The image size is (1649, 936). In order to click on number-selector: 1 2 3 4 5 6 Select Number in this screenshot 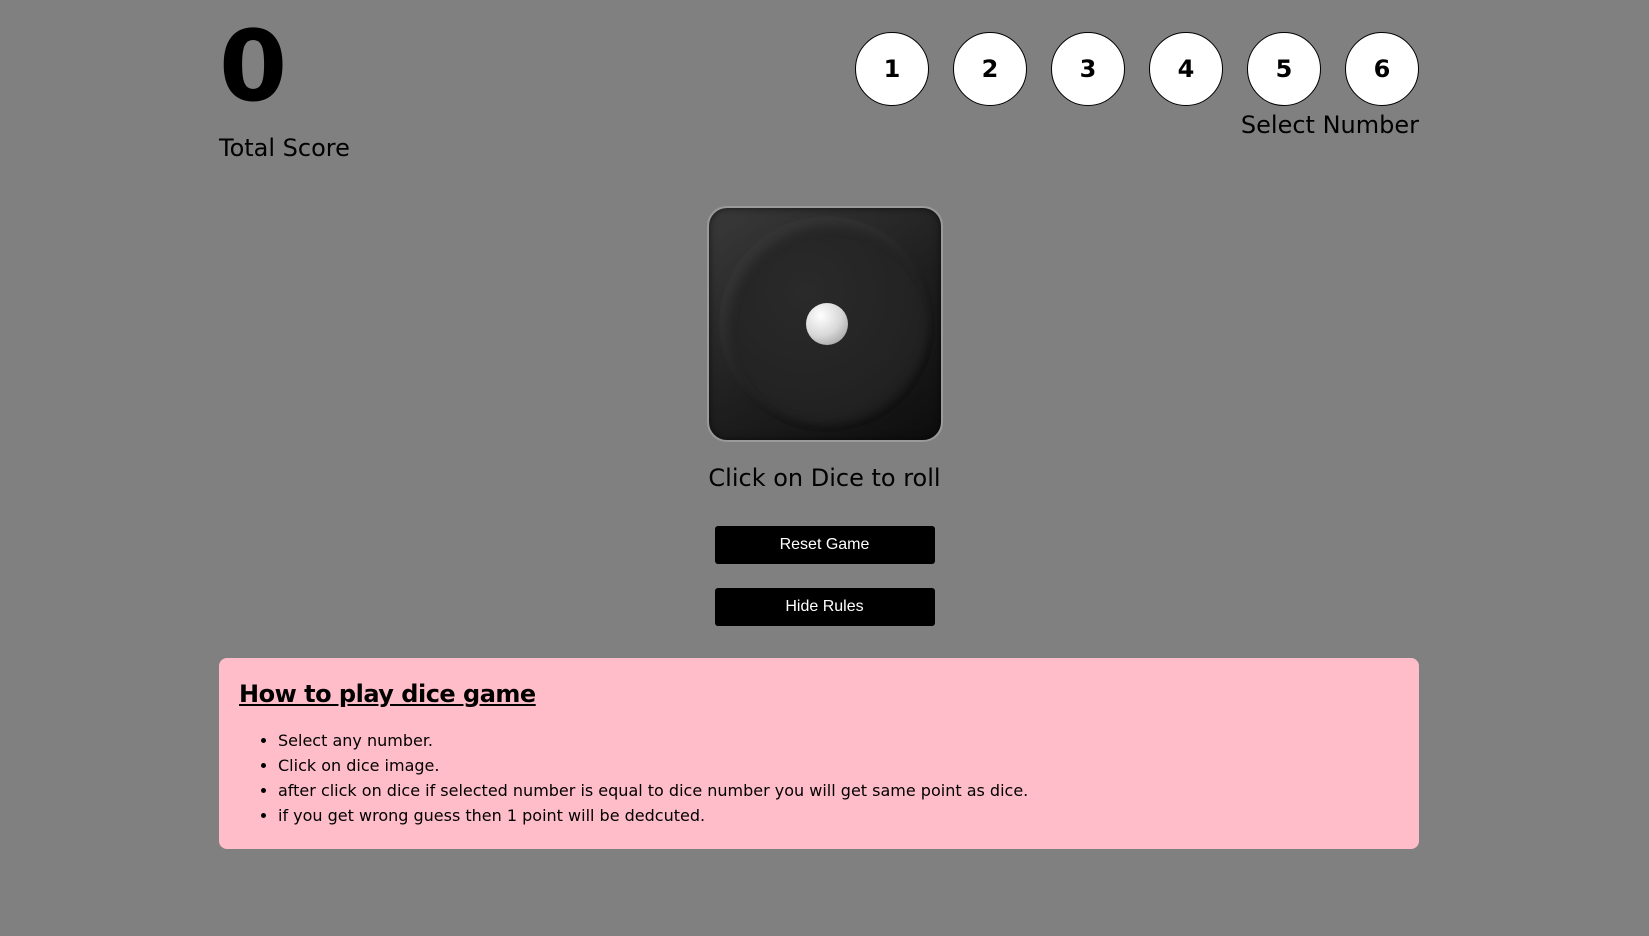, I will do `click(1137, 85)`.